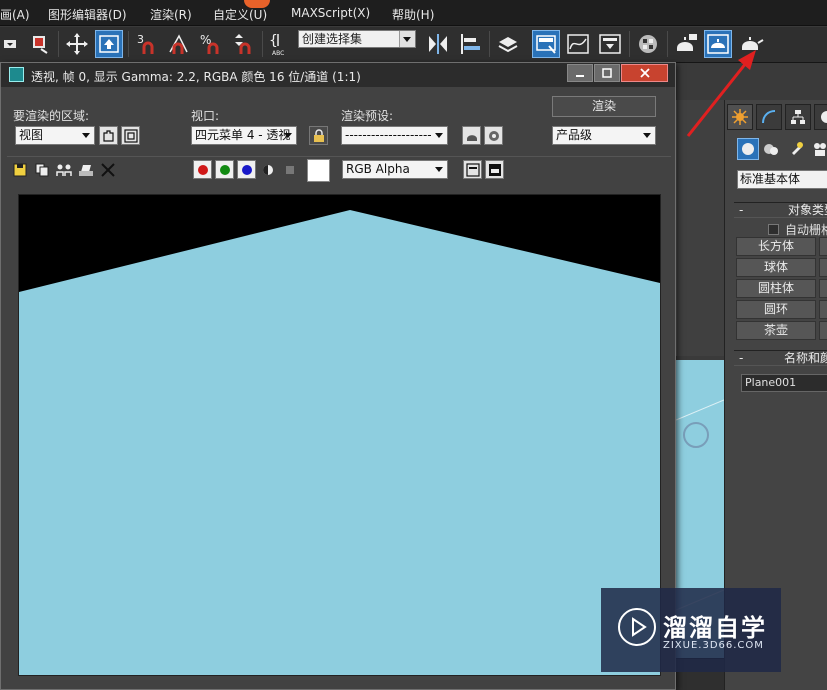 Image resolution: width=827 pixels, height=690 pixels. What do you see at coordinates (11, 44) in the screenshot?
I see `dropdown-arrow-icon` at bounding box center [11, 44].